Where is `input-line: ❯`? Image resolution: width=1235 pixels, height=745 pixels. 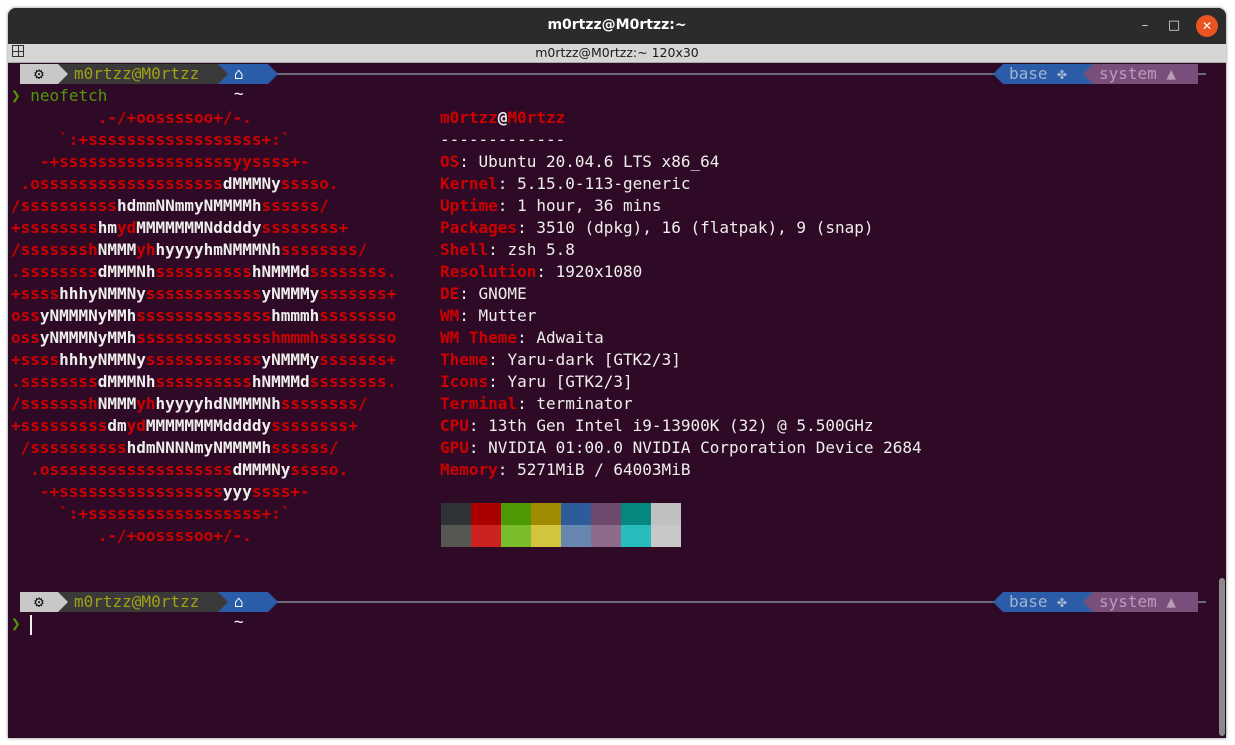
input-line: ❯ is located at coordinates (16, 624).